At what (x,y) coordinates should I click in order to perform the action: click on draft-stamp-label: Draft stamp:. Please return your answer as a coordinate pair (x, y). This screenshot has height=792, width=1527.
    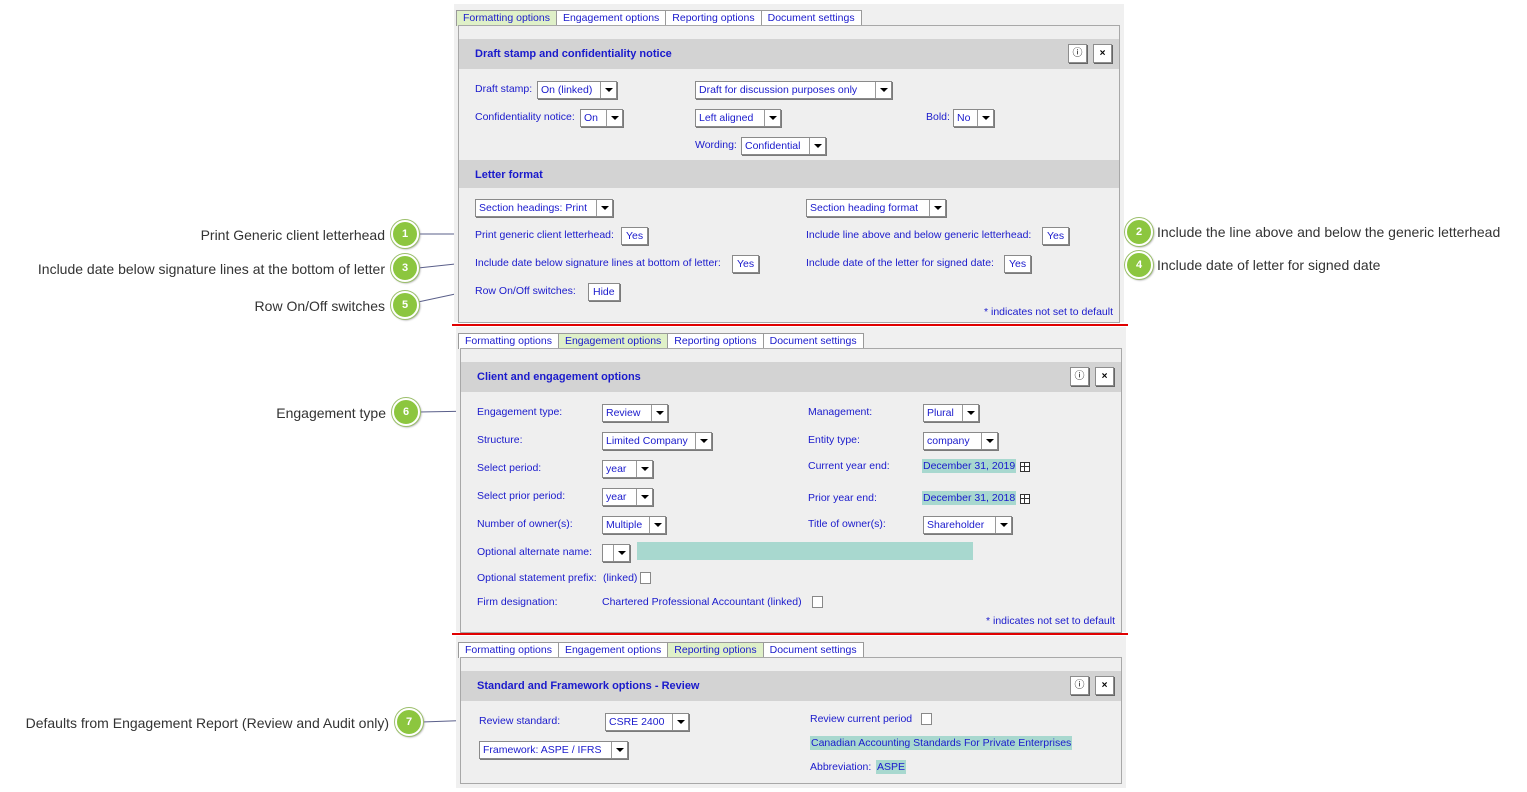
    Looking at the image, I should click on (504, 89).